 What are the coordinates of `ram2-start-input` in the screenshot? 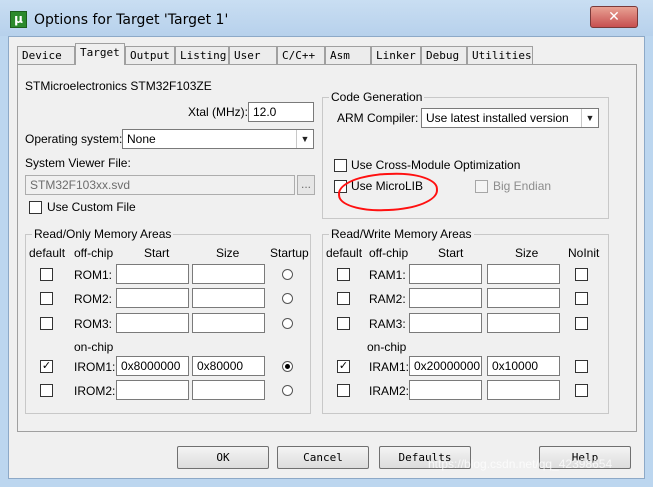 It's located at (445, 298).